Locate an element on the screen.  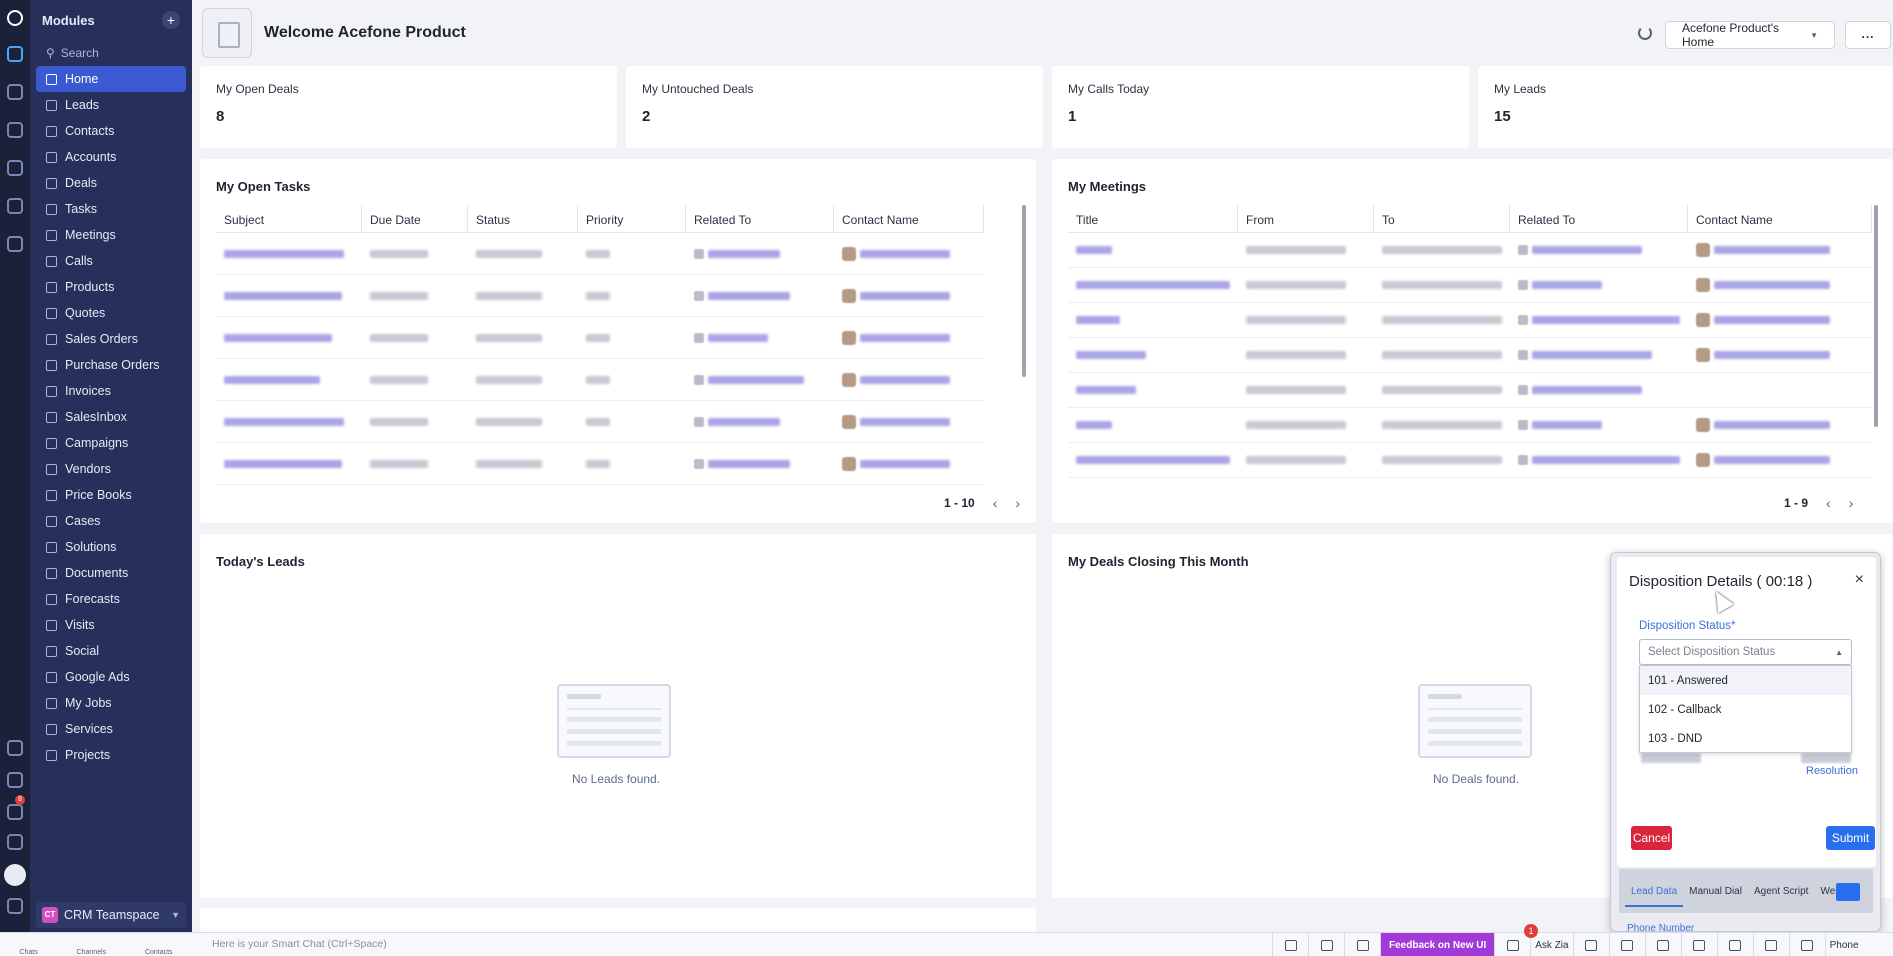
crm-icon is located at coordinates (15, 54).